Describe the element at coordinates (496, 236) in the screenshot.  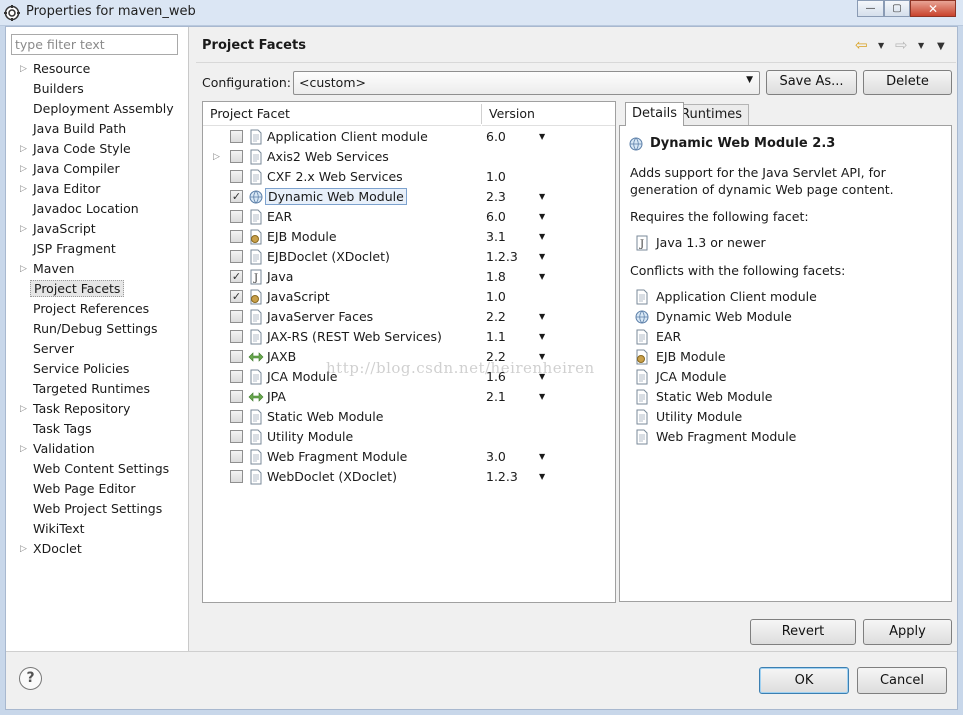
I see `facet-version: 3.1` at that location.